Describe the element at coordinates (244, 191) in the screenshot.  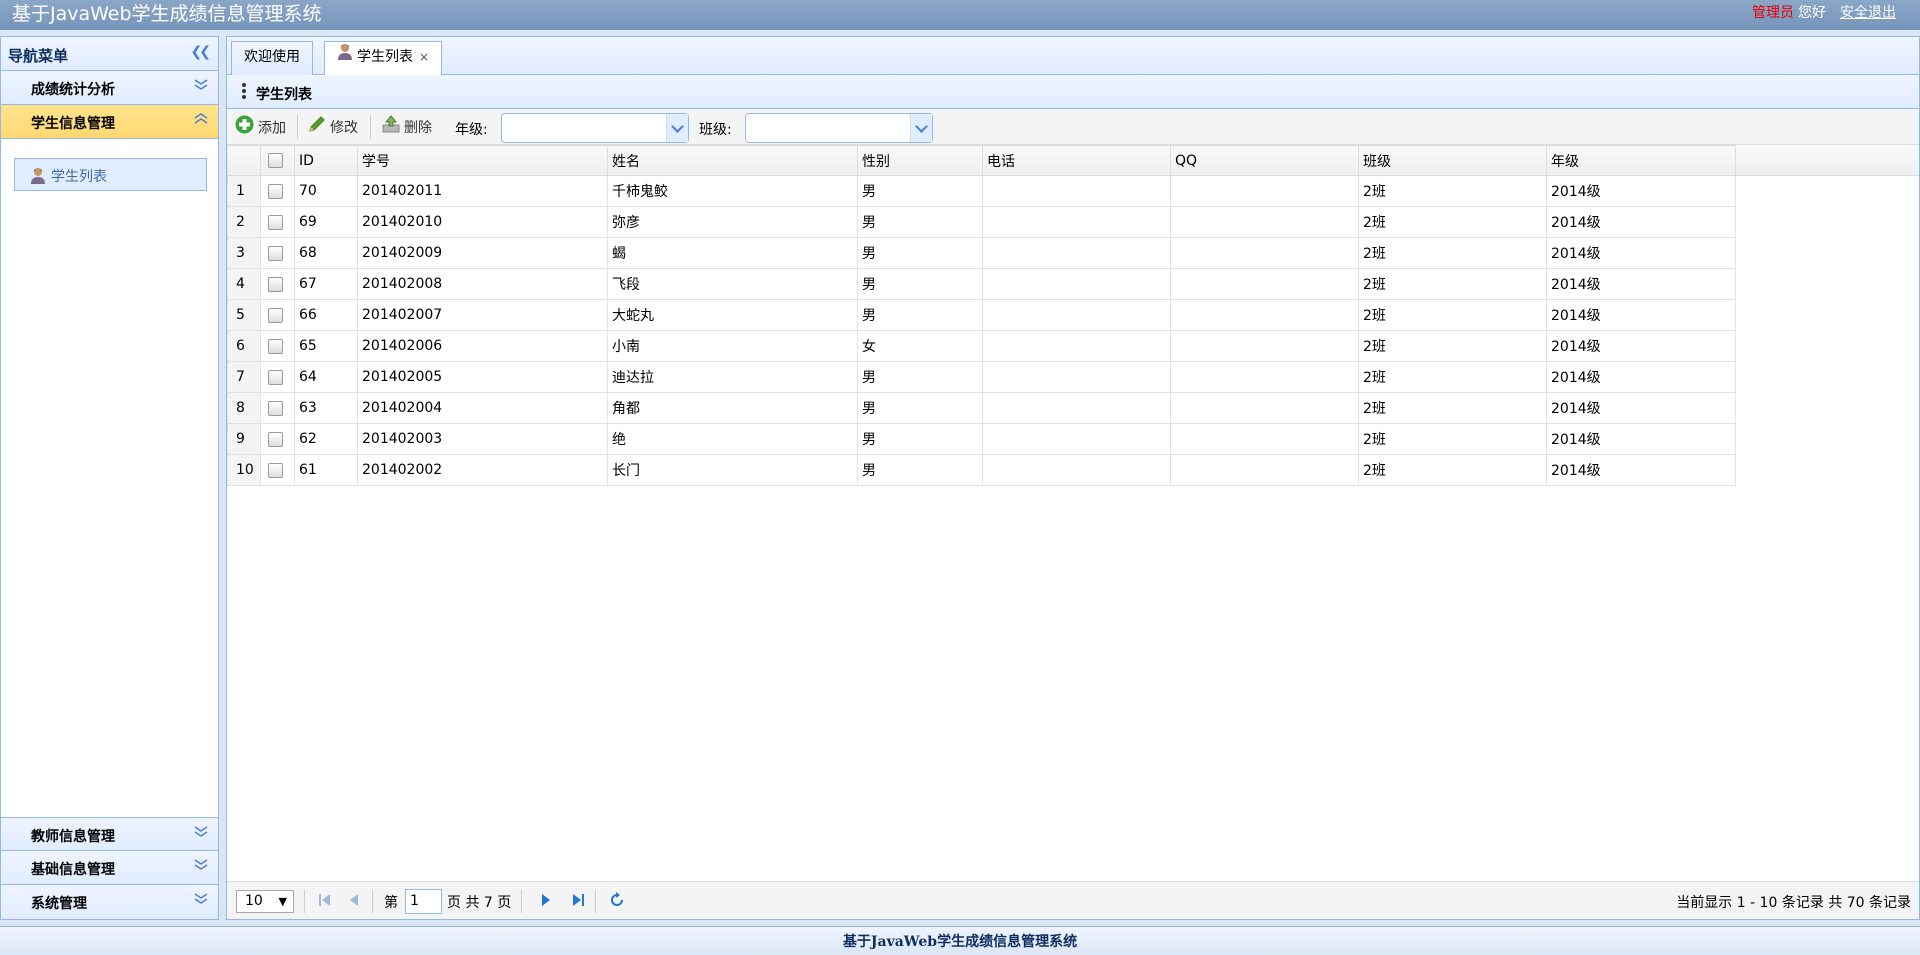
I see `row-number: 1` at that location.